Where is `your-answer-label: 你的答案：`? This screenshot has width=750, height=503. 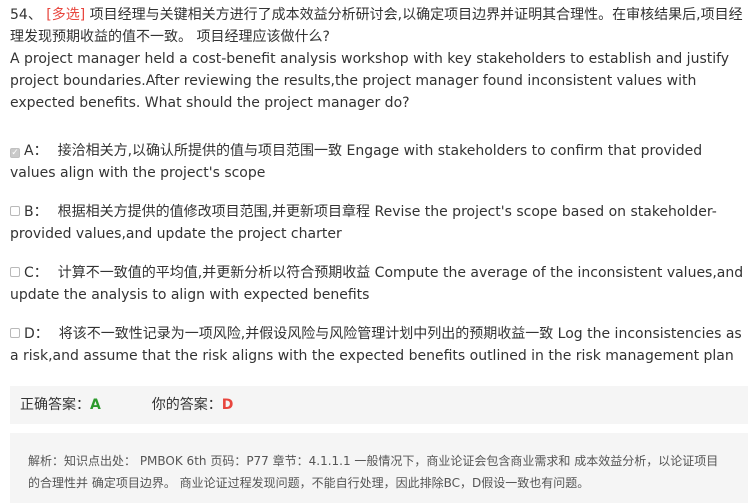
your-answer-label: 你的答案： is located at coordinates (186, 405).